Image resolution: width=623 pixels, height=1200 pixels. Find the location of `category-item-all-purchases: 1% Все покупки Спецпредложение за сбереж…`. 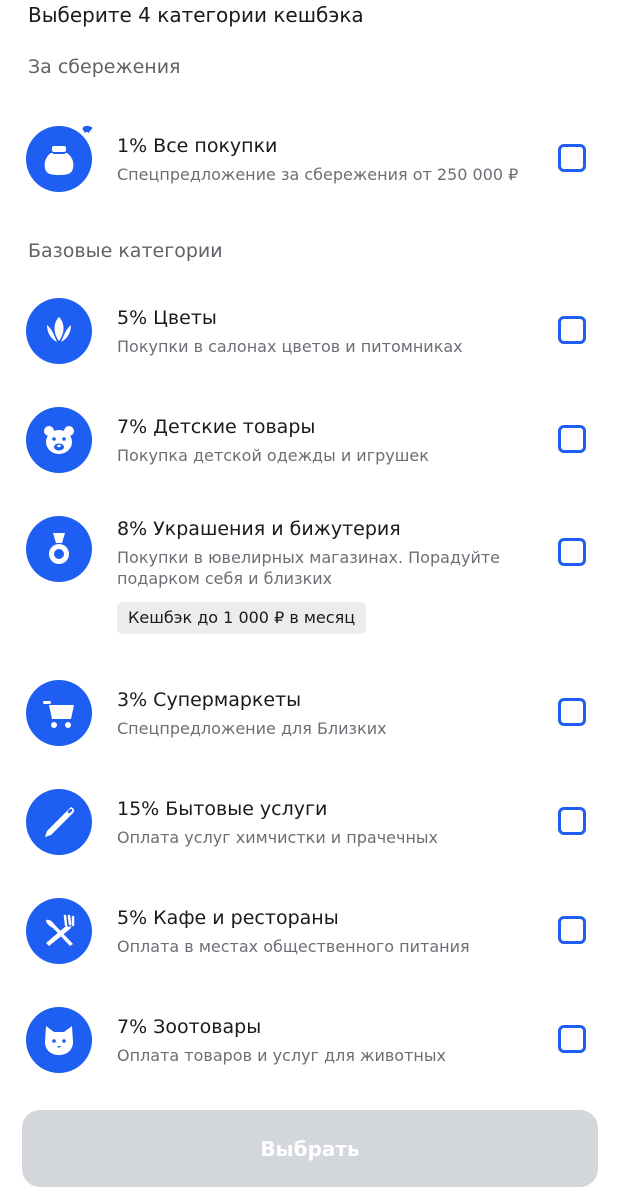

category-item-all-purchases: 1% Все покупки Спецпредложение за сбереж… is located at coordinates (311, 156).